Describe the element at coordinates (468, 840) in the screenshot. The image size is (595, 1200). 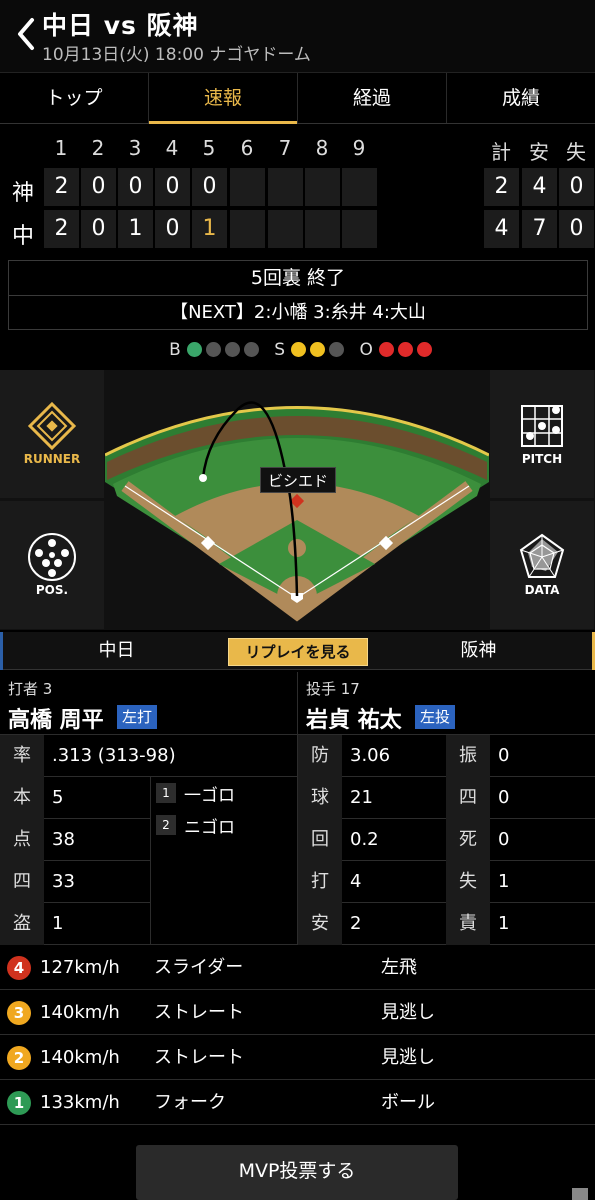
I see `pitcher-stat-label: 死` at that location.